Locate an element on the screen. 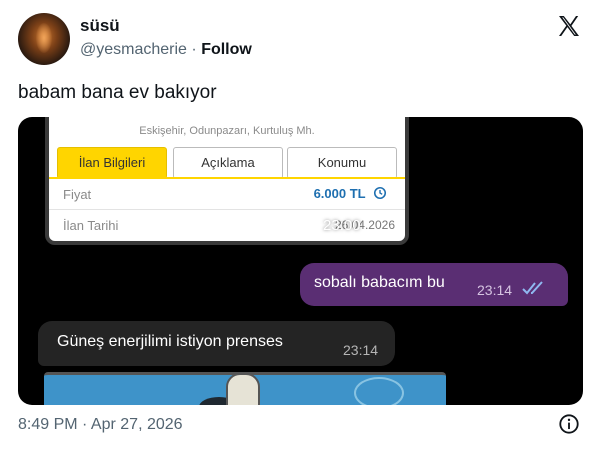 The height and width of the screenshot is (455, 600). incoming-message-text: Güneş enerjilimi istiyon prenses is located at coordinates (170, 341).